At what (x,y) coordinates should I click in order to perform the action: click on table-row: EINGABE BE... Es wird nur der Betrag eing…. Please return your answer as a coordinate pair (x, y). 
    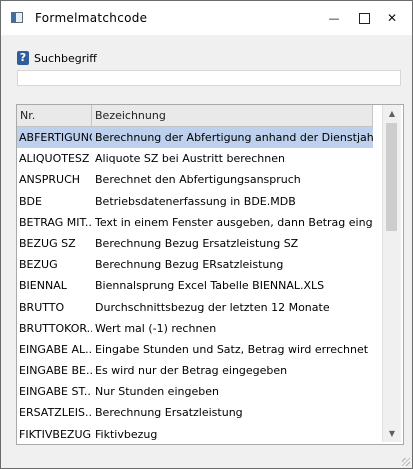
    Looking at the image, I should click on (195, 370).